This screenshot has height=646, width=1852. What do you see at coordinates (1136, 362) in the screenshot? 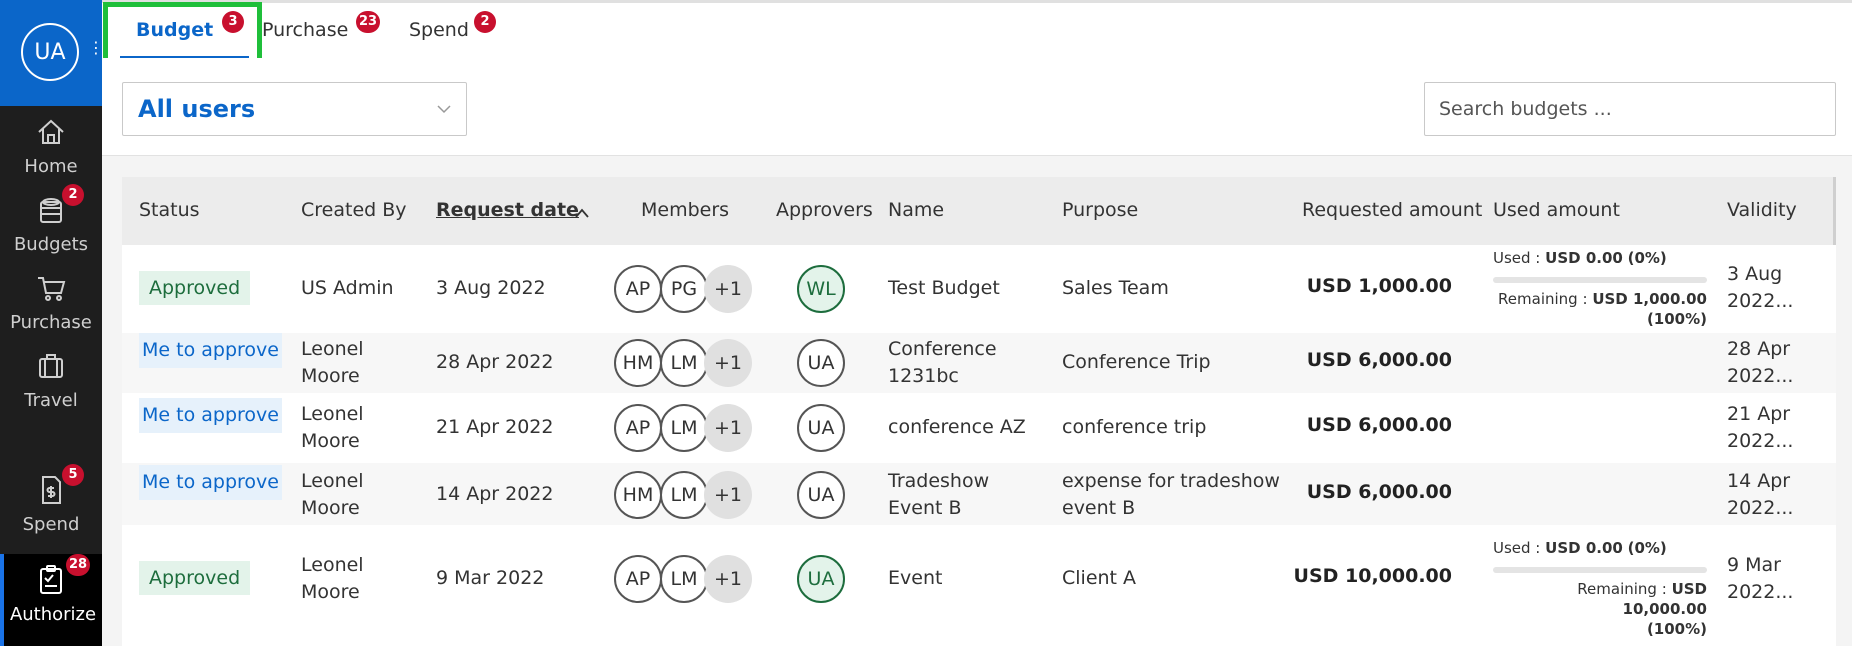
I see `purpose: Conference Trip` at bounding box center [1136, 362].